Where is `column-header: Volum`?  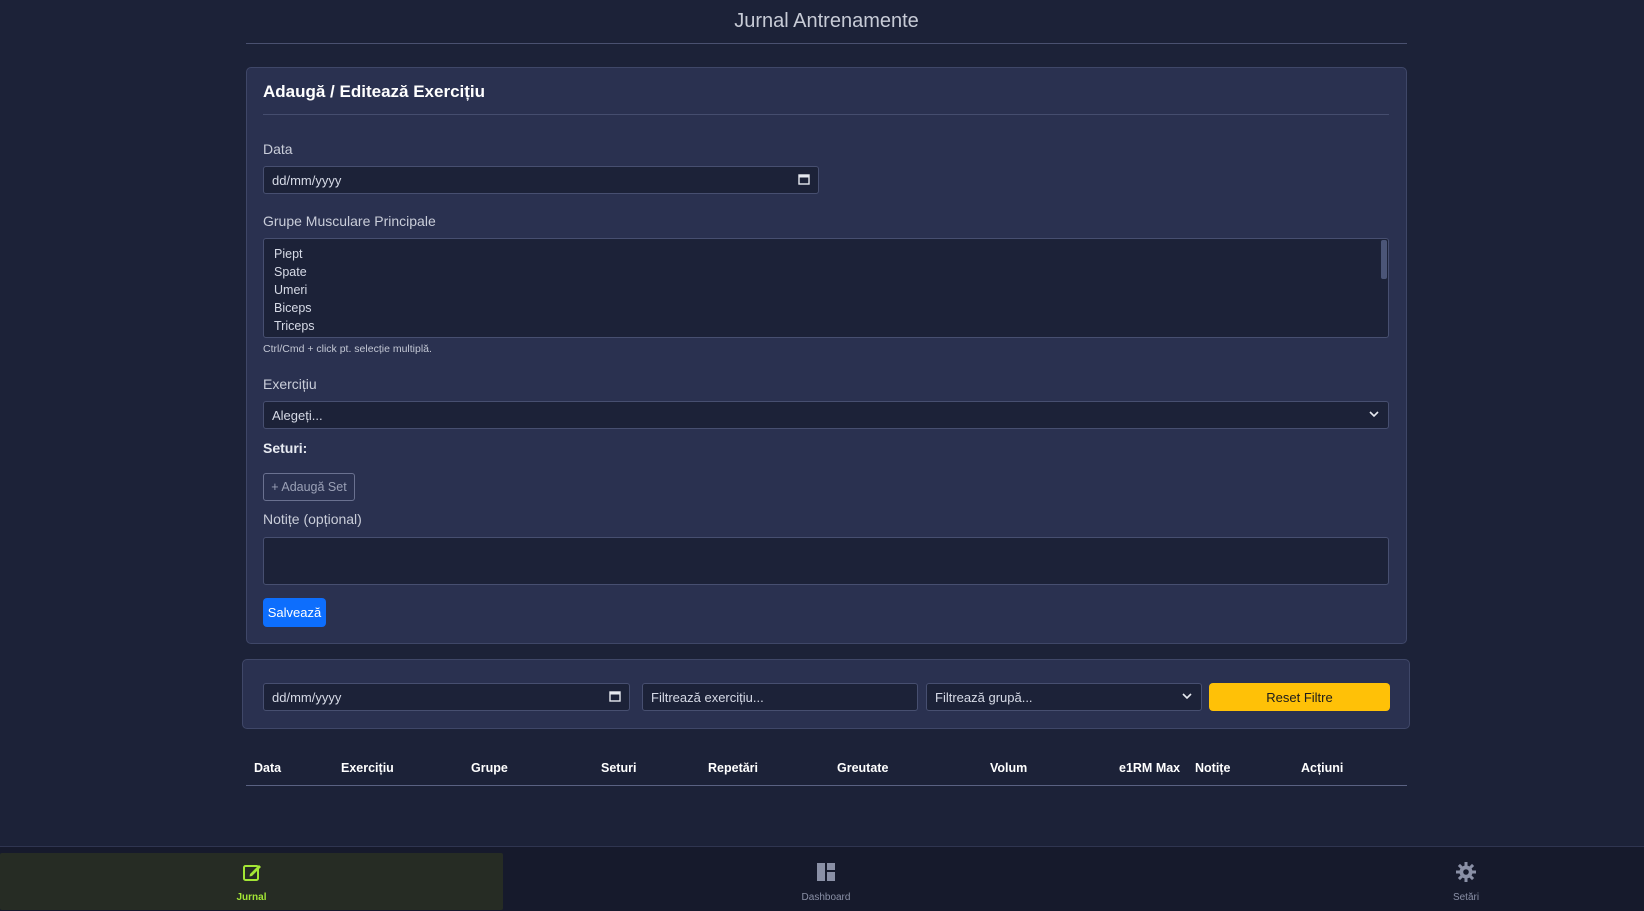
column-header: Volum is located at coordinates (1008, 768).